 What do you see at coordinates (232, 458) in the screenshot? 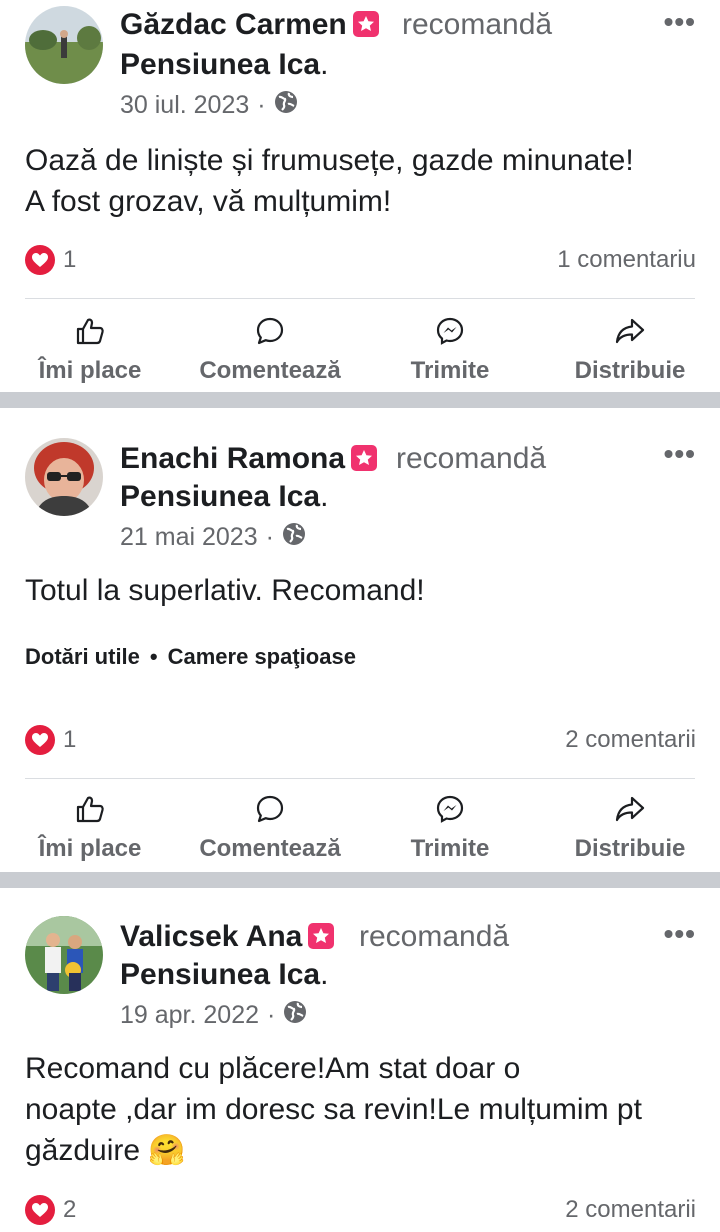
I see `author-name-text: Enachi Ramona` at bounding box center [232, 458].